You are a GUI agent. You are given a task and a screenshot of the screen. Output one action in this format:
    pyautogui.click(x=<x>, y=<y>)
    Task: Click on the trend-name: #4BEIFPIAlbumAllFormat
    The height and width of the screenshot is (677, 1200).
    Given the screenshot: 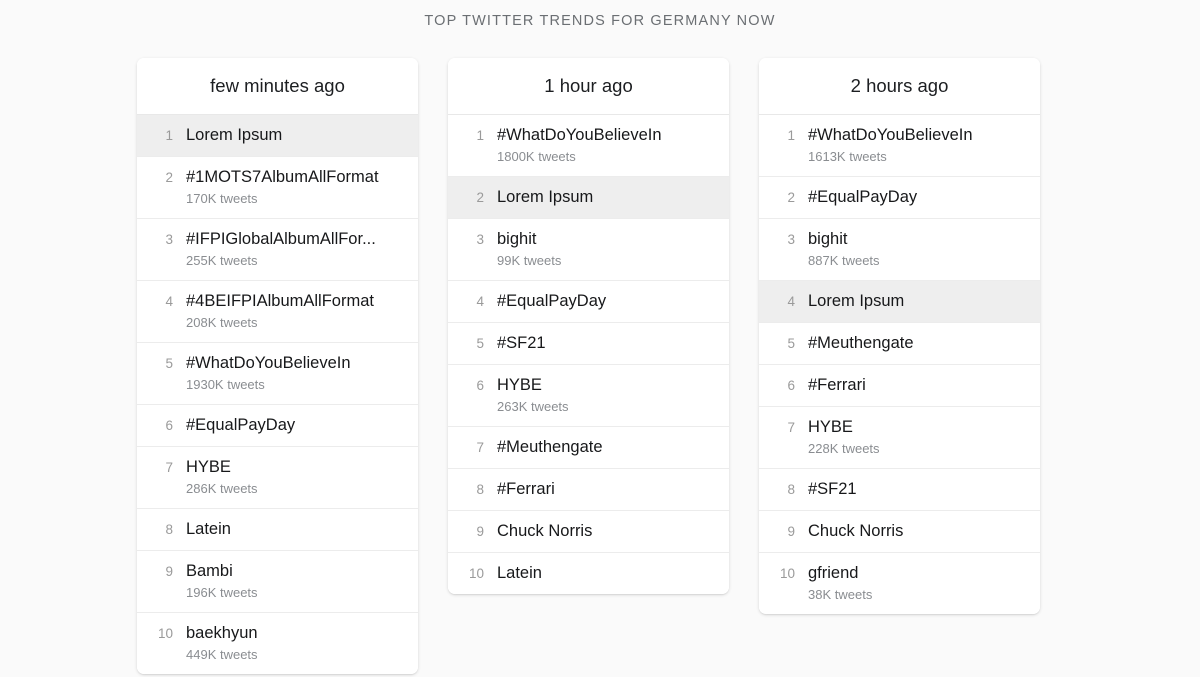 What is the action you would take?
    pyautogui.click(x=295, y=301)
    